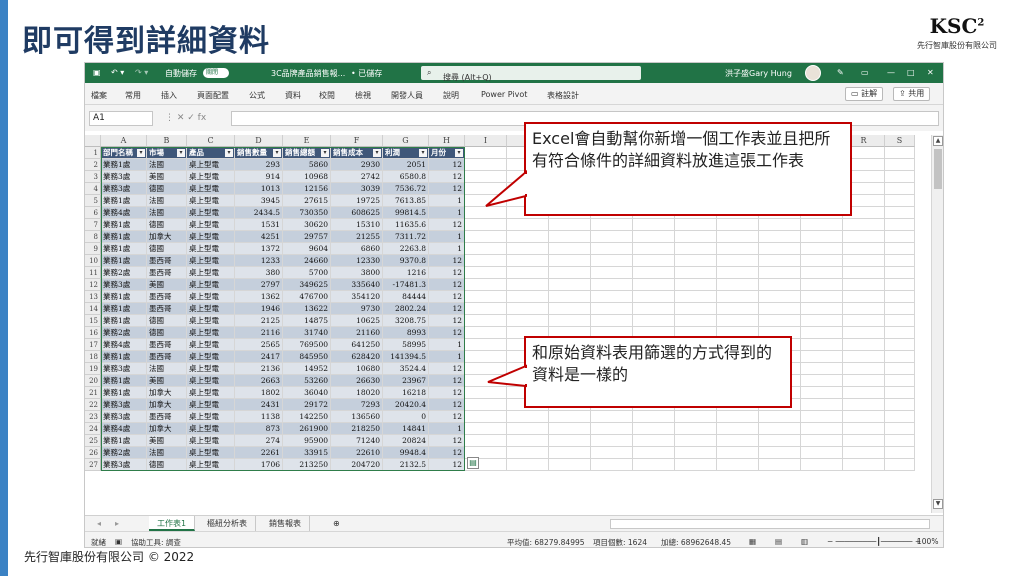 Image resolution: width=1024 pixels, height=576 pixels. Describe the element at coordinates (117, 523) in the screenshot. I see `next-sheet-icon: ▸` at that location.